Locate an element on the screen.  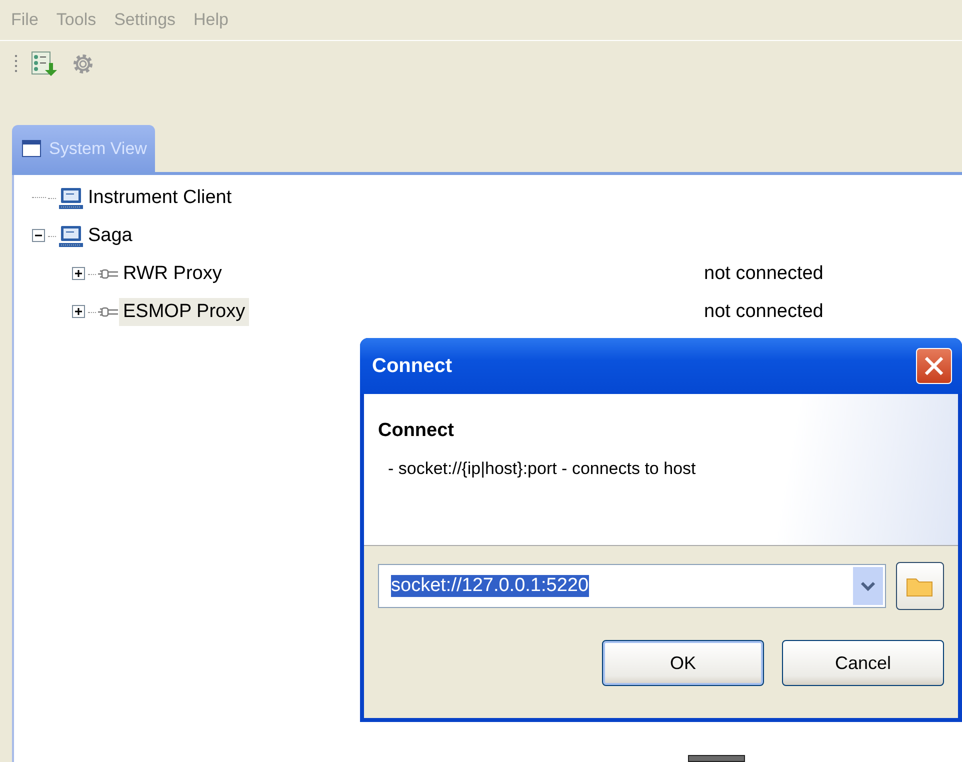
toolbar-grip-icon is located at coordinates (16, 64).